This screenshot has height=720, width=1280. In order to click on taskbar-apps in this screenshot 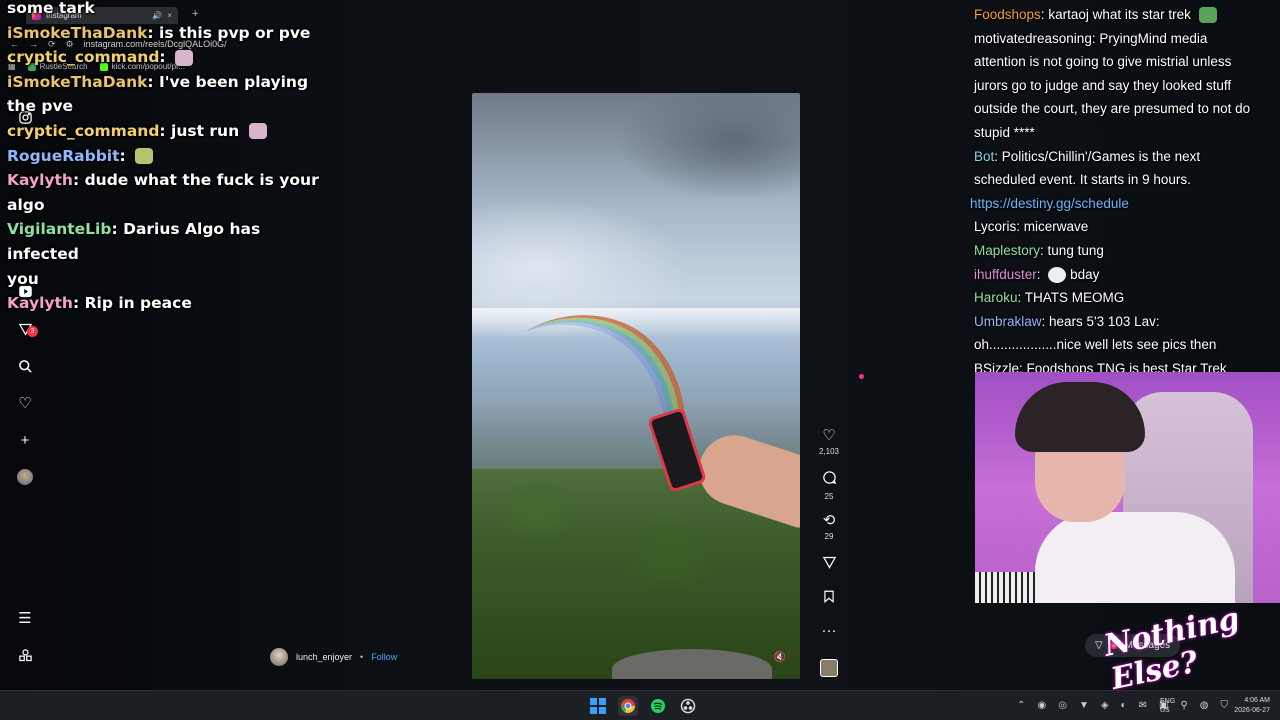, I will do `click(643, 706)`.